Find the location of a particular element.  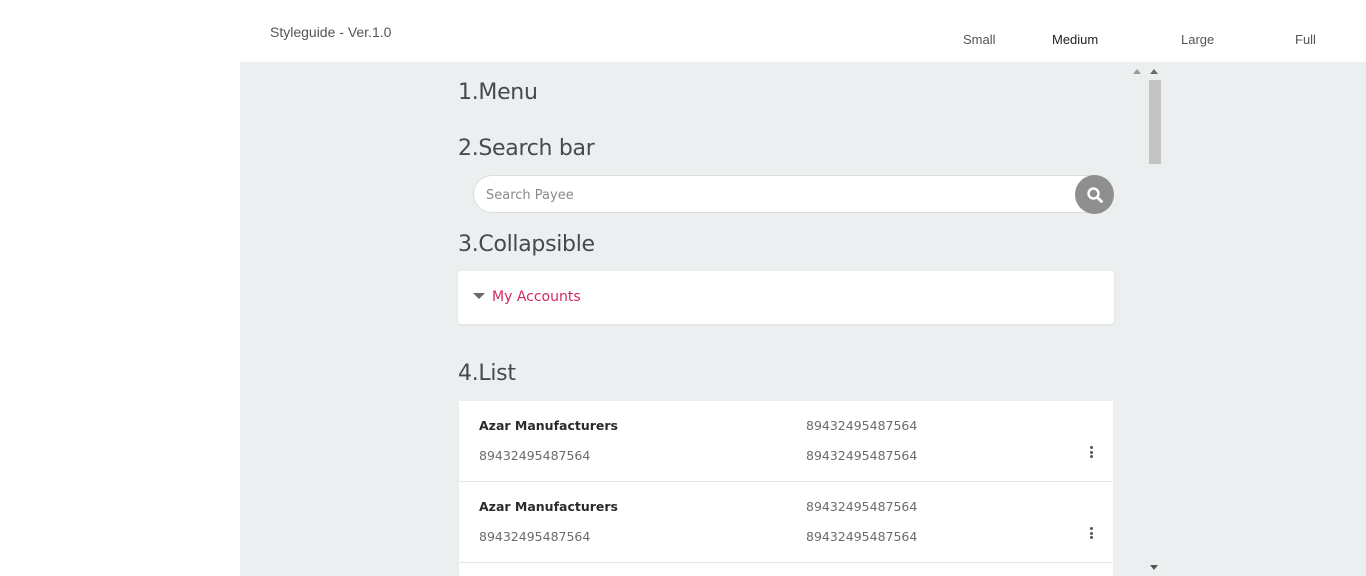

tab-small: Small is located at coordinates (979, 39).